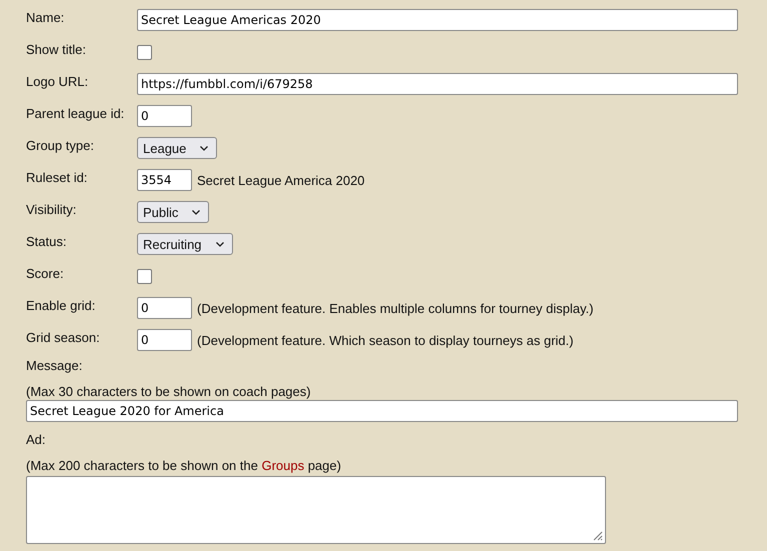  What do you see at coordinates (52, 209) in the screenshot?
I see `field-label: Visibility:` at bounding box center [52, 209].